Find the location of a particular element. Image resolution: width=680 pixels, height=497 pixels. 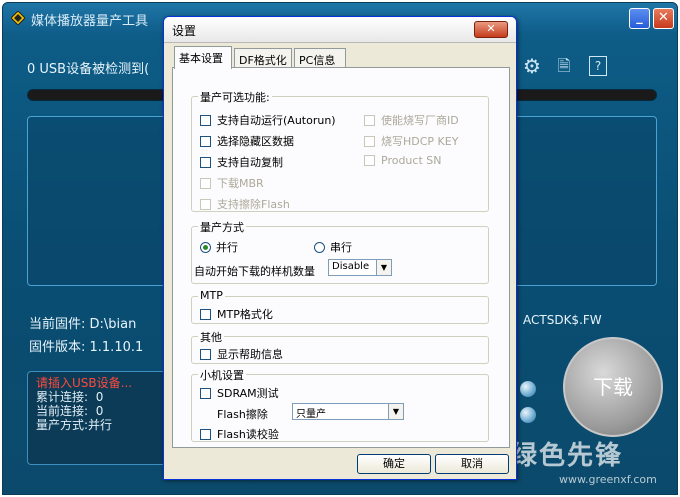

small-device-group: 小机设置 SDRAM测试 Flash擦除 只量产 ▼ Flash读校验 is located at coordinates (340, 404).